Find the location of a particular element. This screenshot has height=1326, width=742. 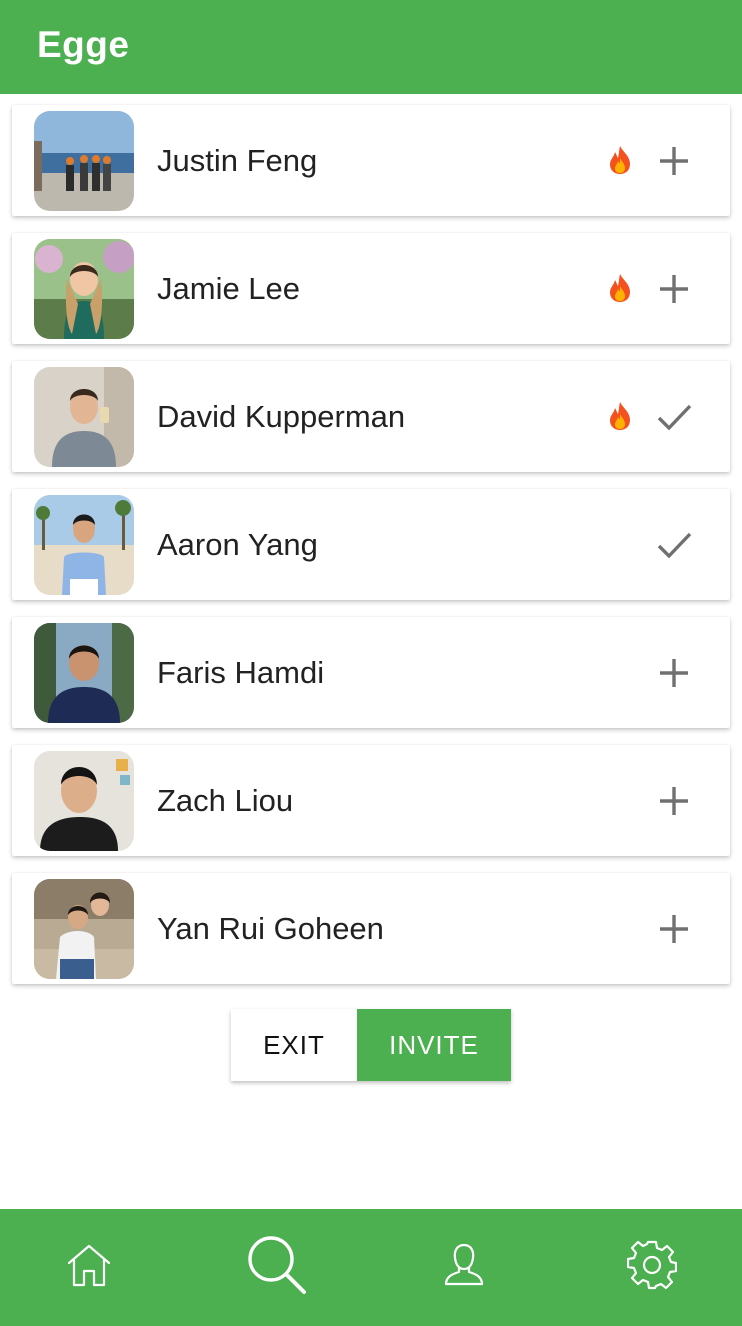

friend-row: Yan Rui Goheen is located at coordinates (371, 928).